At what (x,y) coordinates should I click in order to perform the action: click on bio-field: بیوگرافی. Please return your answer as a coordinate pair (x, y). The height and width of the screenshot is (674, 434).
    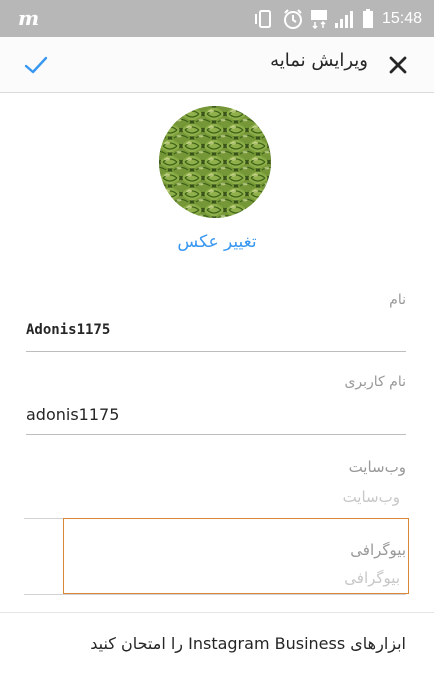
    Looking at the image, I should click on (372, 578).